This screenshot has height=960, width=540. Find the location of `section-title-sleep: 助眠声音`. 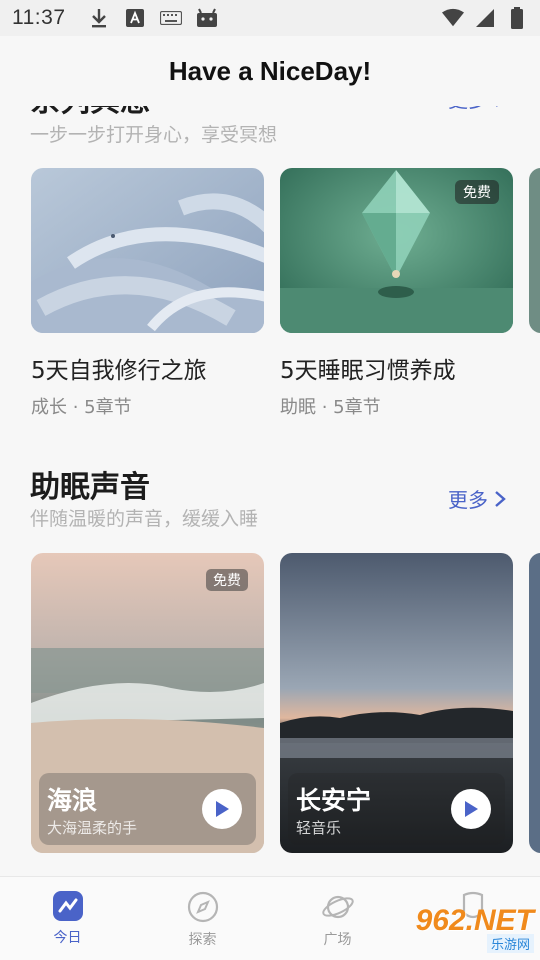

section-title-sleep: 助眠声音 is located at coordinates (90, 487).